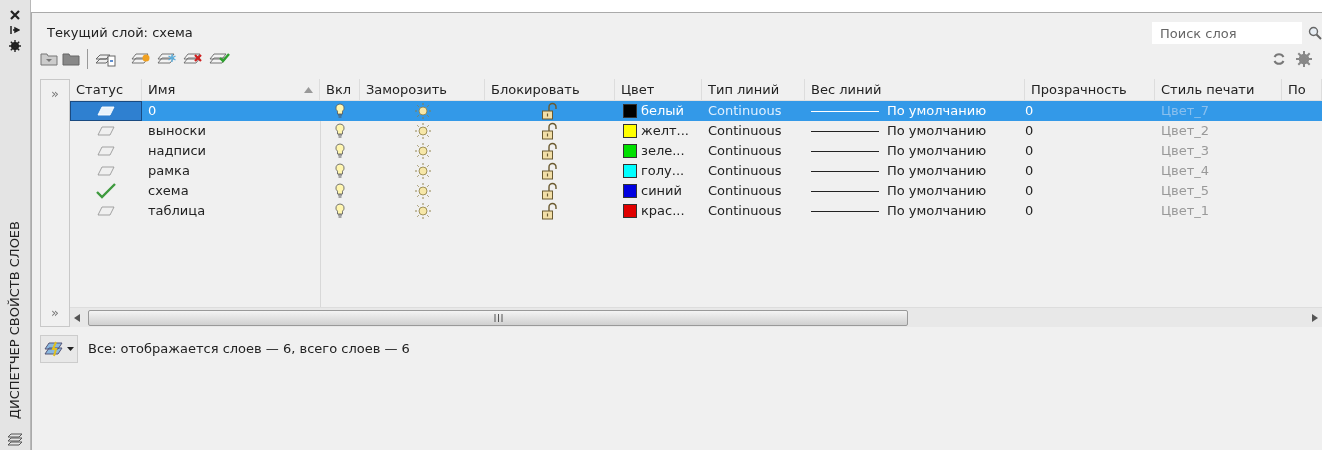 This screenshot has height=450, width=1322. What do you see at coordinates (658, 89) in the screenshot?
I see `column-header: Цвет` at bounding box center [658, 89].